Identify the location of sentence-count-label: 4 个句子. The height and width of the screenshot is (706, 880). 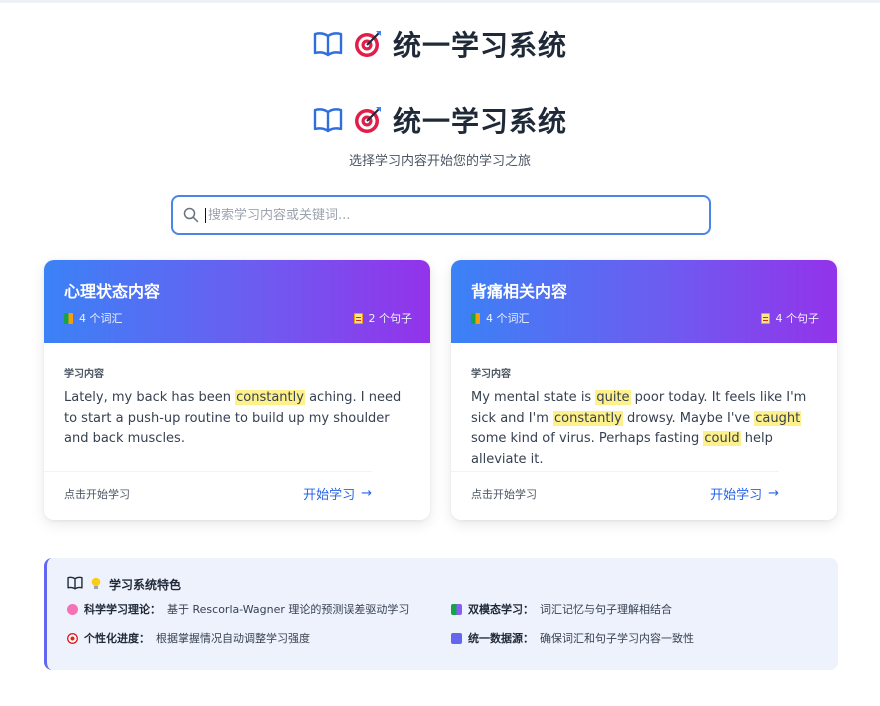
(797, 318).